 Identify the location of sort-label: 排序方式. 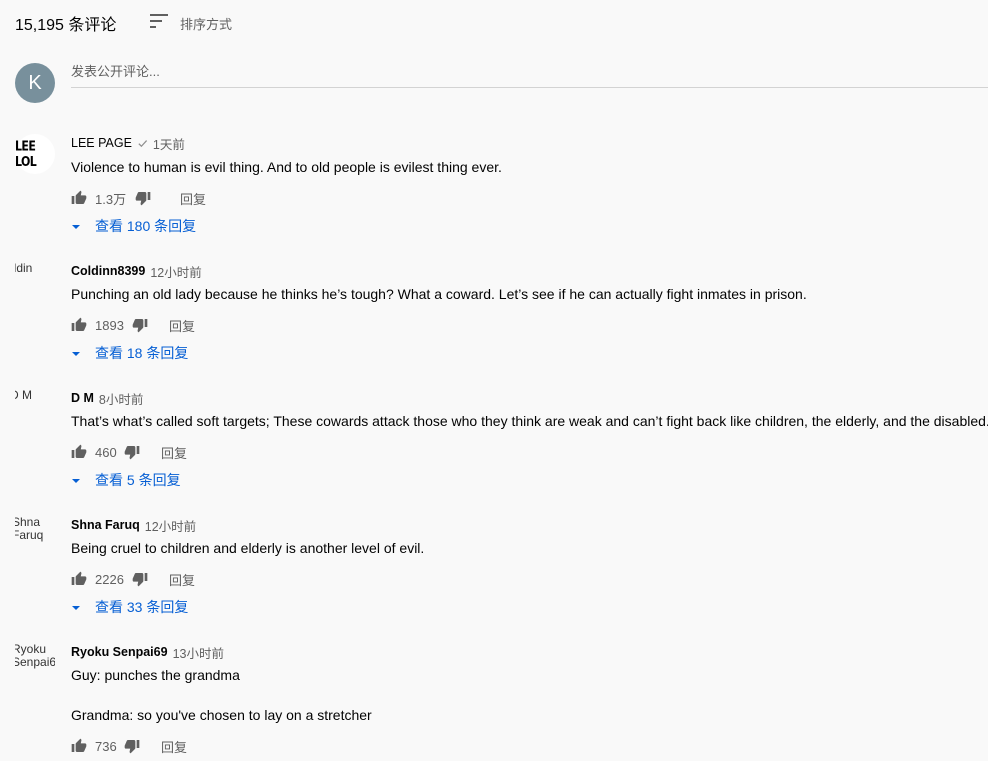
(206, 24).